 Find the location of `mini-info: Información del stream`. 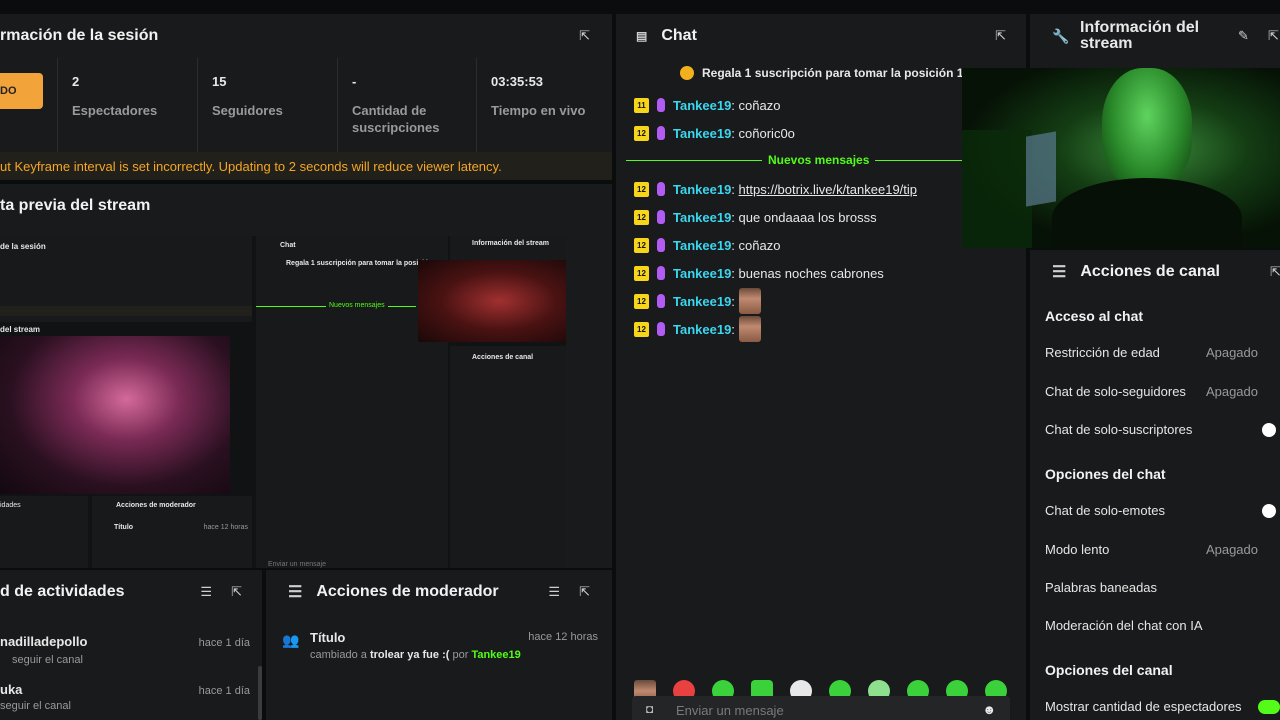

mini-info: Información del stream is located at coordinates (508, 248).